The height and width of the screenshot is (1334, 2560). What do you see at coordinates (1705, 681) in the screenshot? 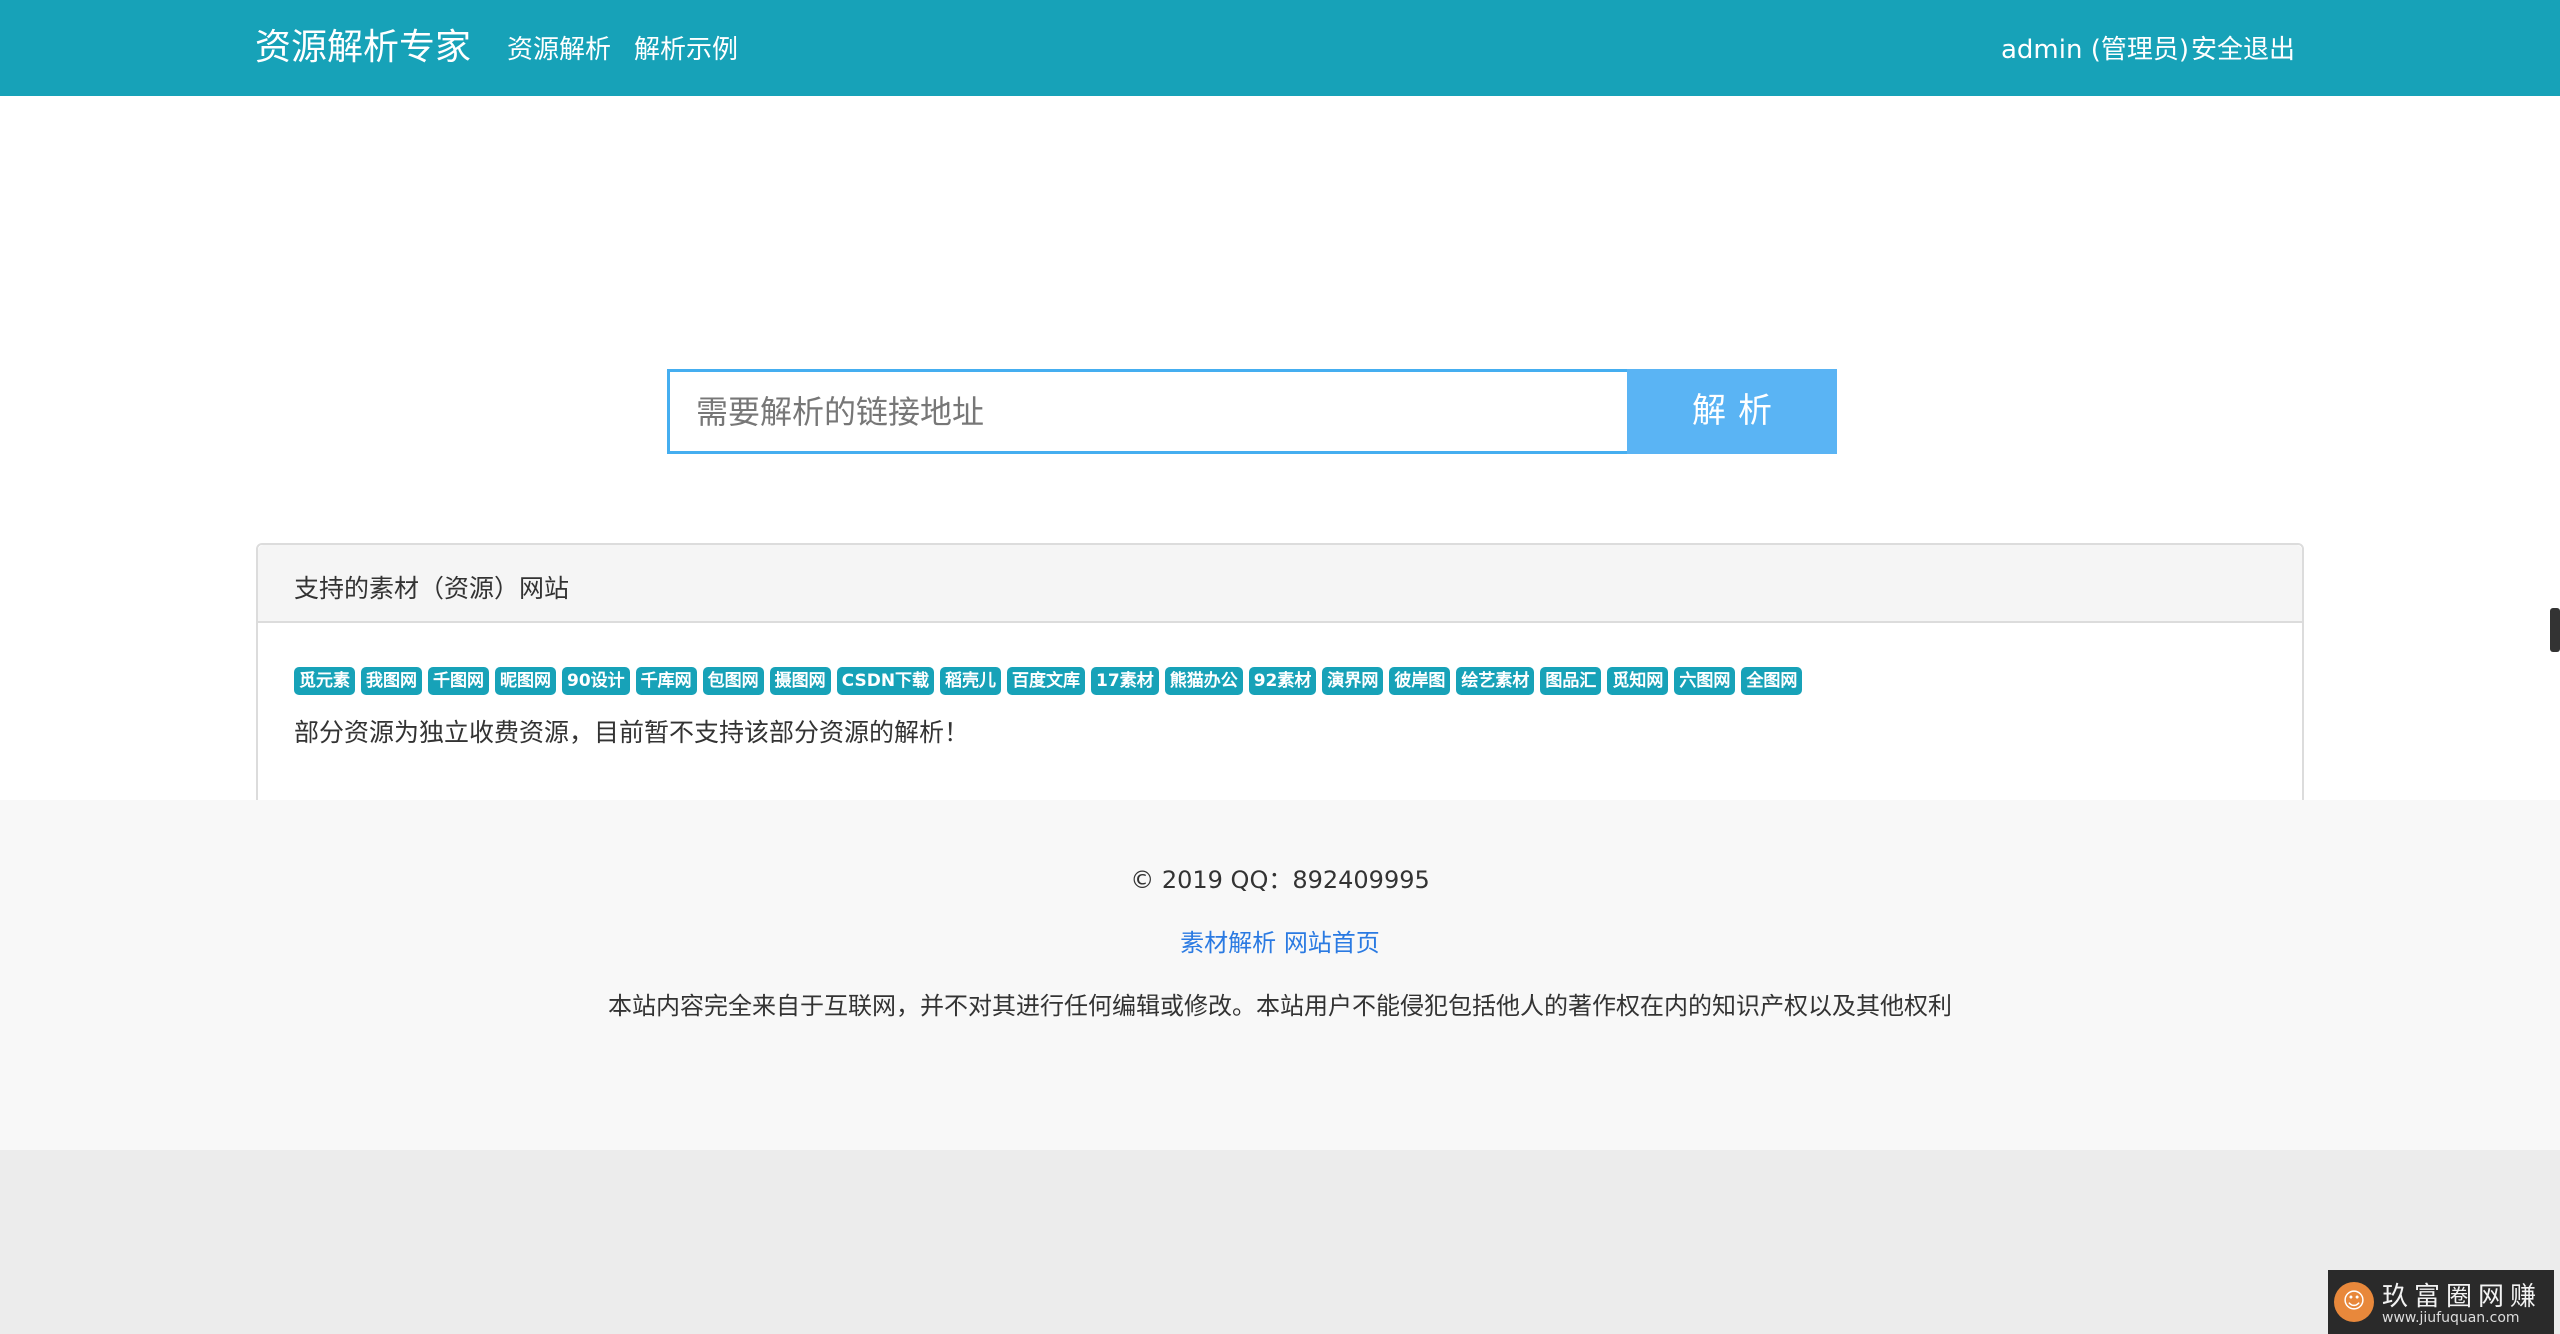
I see `site-tag: 六图网` at bounding box center [1705, 681].